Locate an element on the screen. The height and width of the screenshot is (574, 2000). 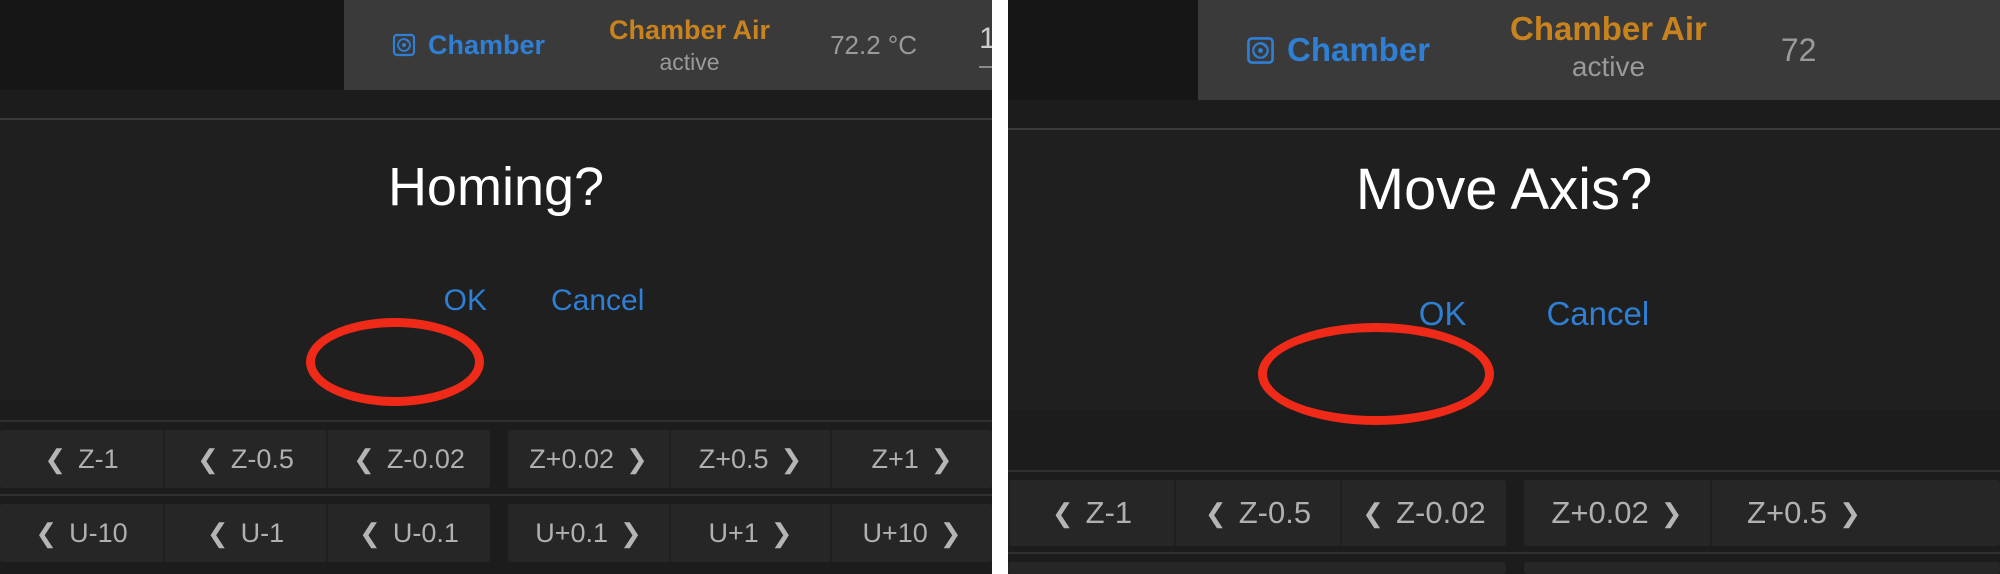
jog-row-z: 25 ❮ Z-1 ❮ Z-0.5 ❮ Z-0.02 Z+0.02 is located at coordinates (1504, 513).